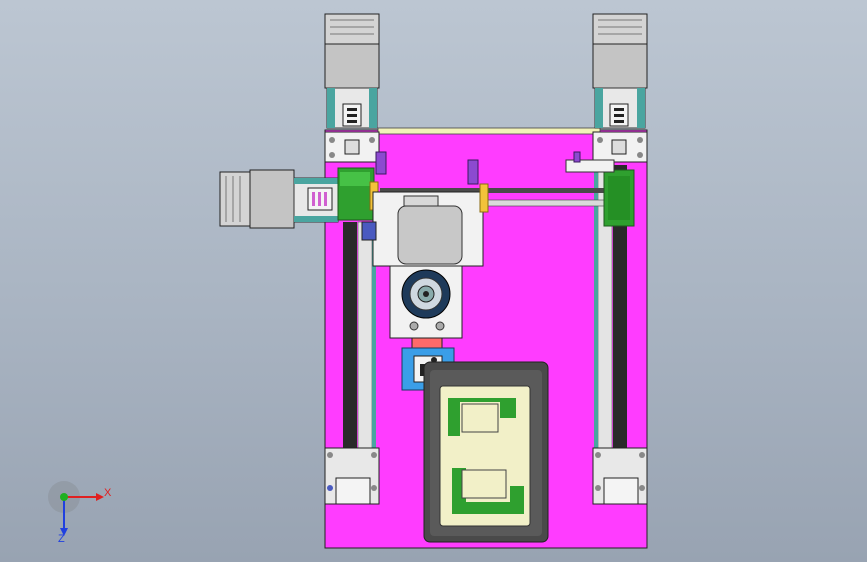  Describe the element at coordinates (352, 476) in the screenshot. I see `left-bottom-bearing-block` at that location.